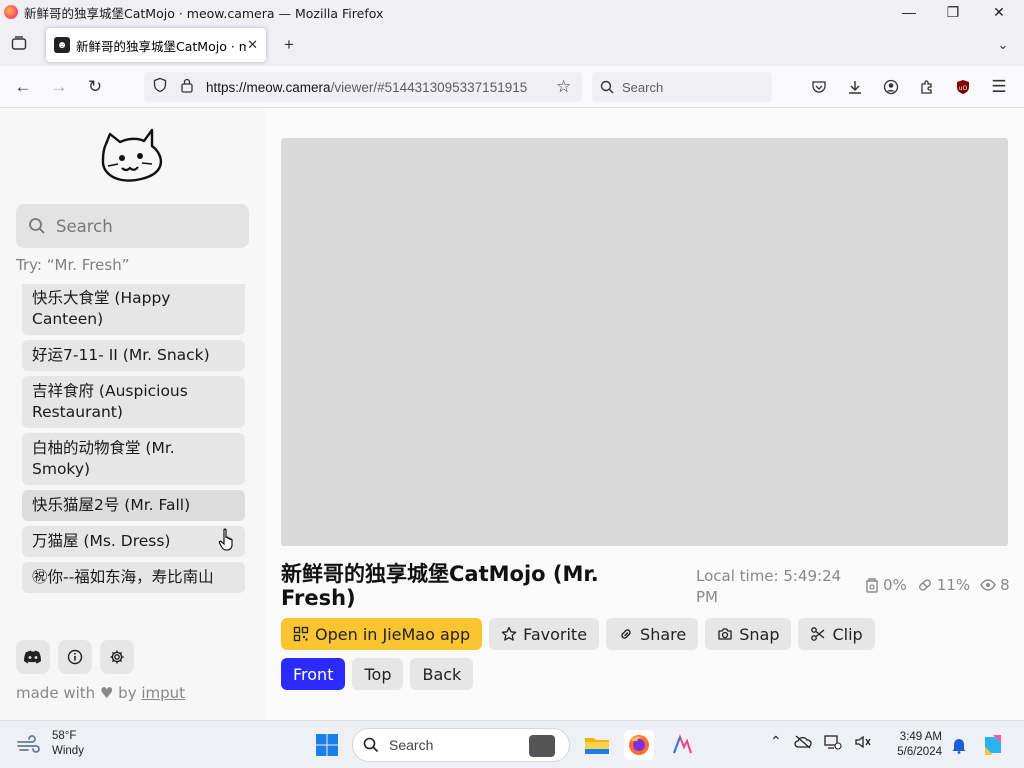 The image size is (1024, 768). Describe the element at coordinates (639, 745) in the screenshot. I see `firefox-taskbar-icon` at that location.